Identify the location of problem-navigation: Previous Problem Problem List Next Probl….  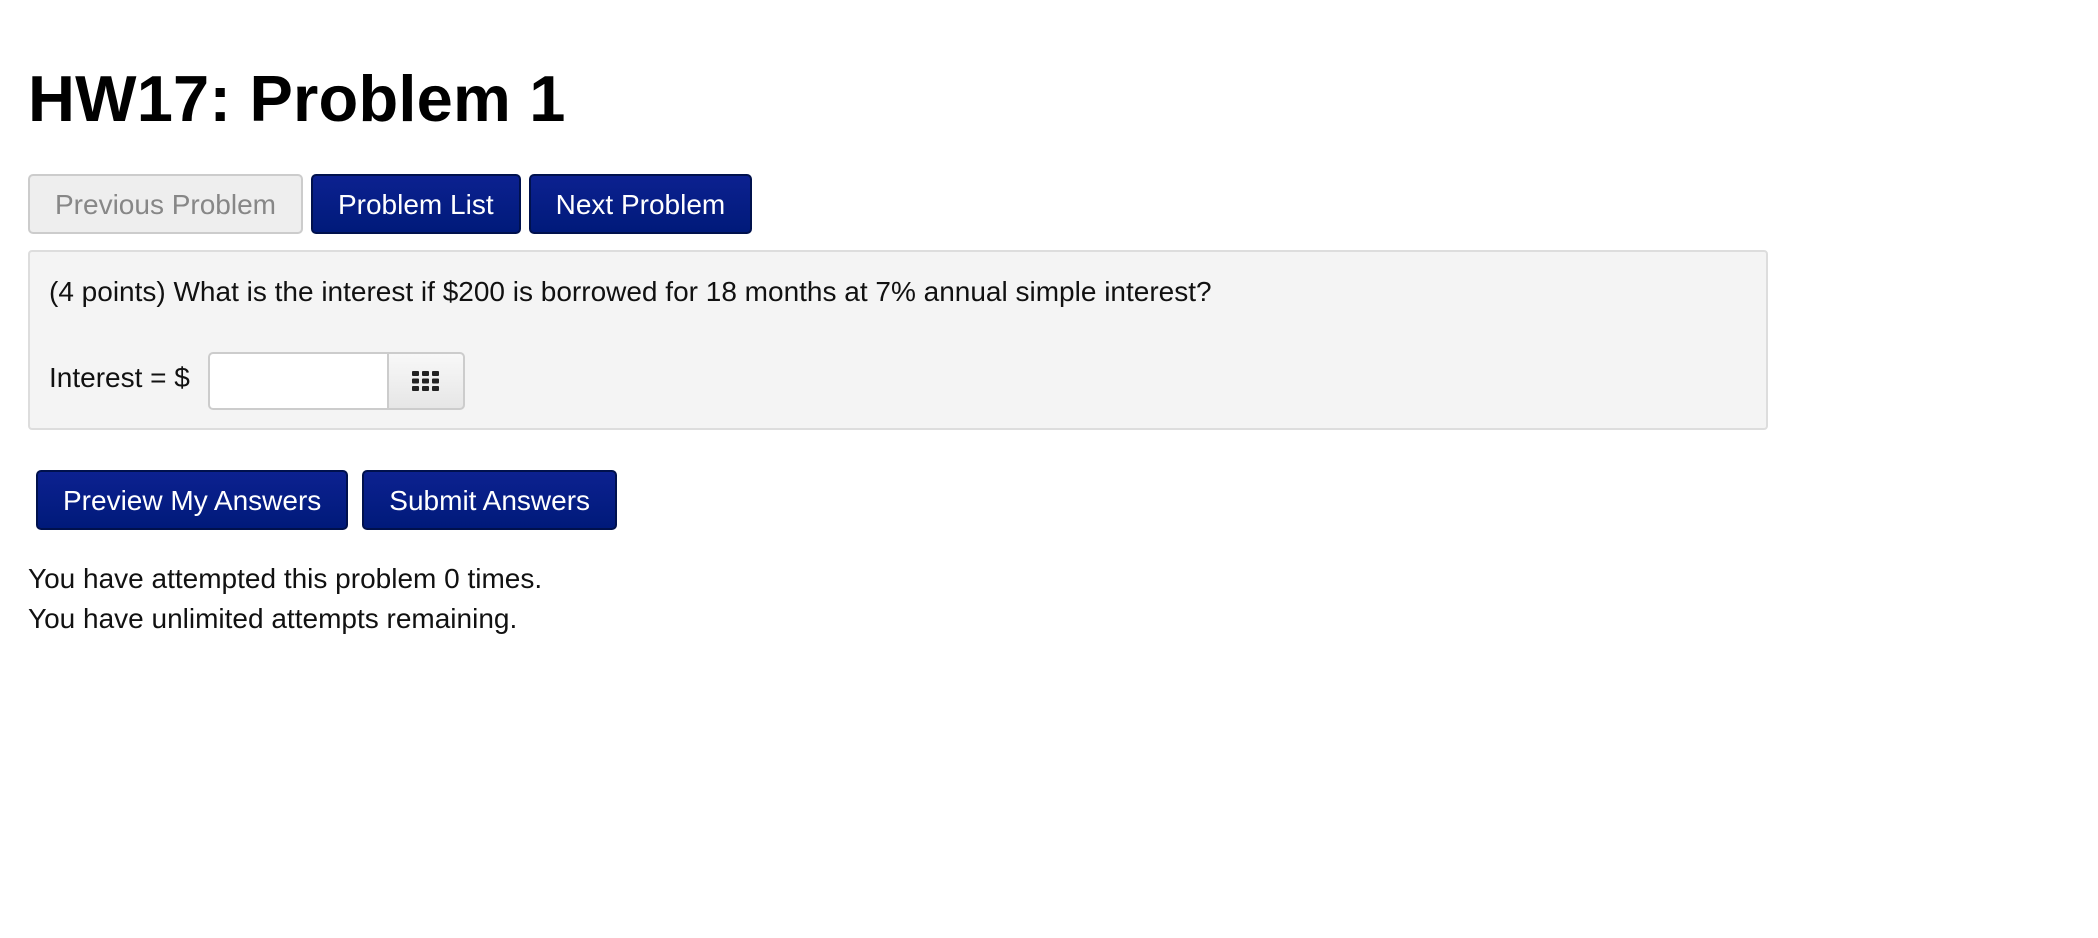
(390, 204).